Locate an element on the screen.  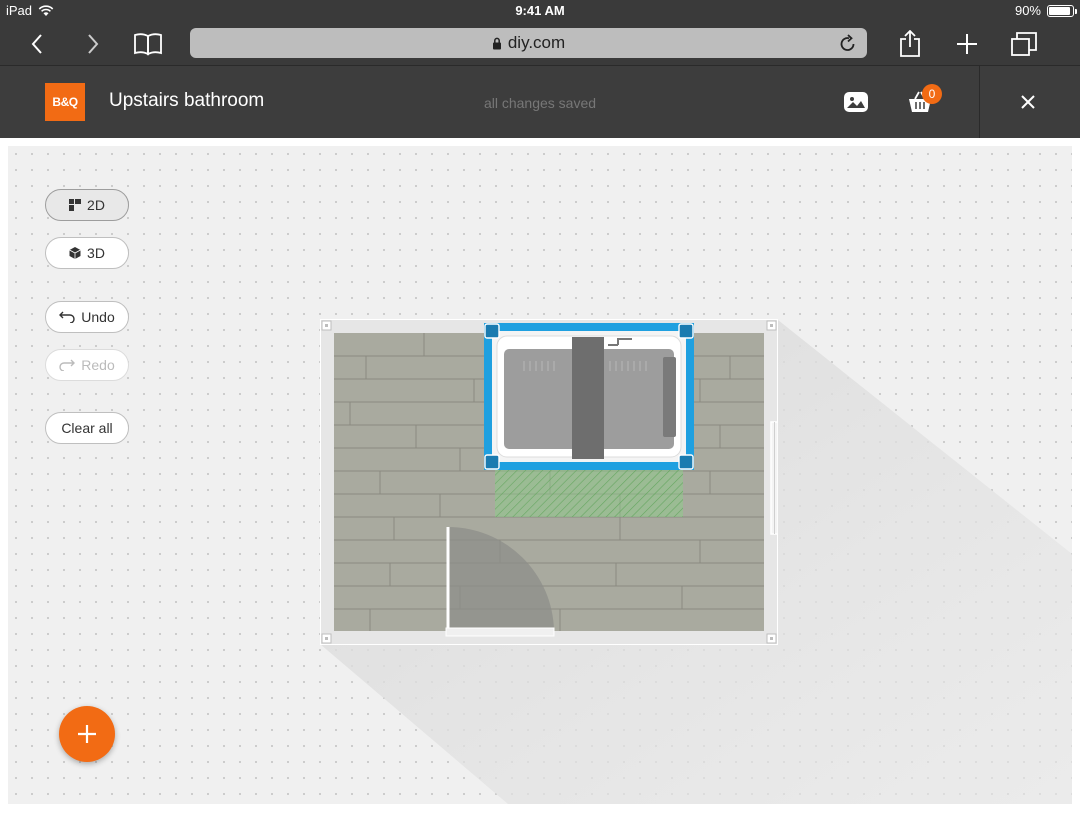
gallery-button is located at coordinates (856, 102).